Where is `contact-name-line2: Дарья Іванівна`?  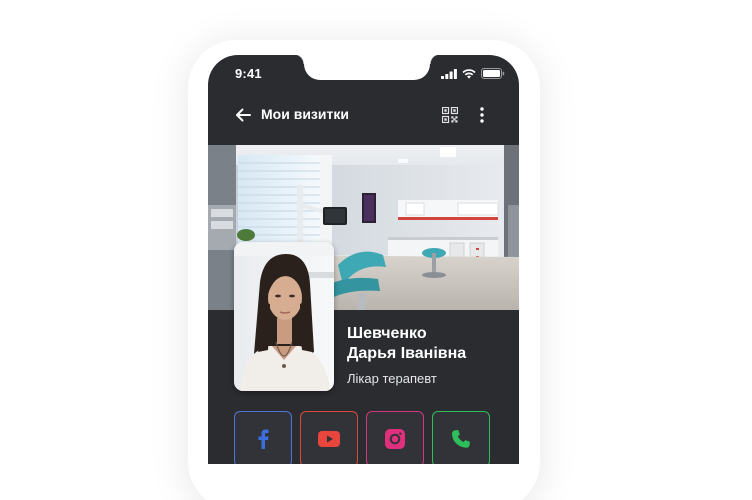
contact-name-line2: Дарья Іванівна is located at coordinates (407, 353).